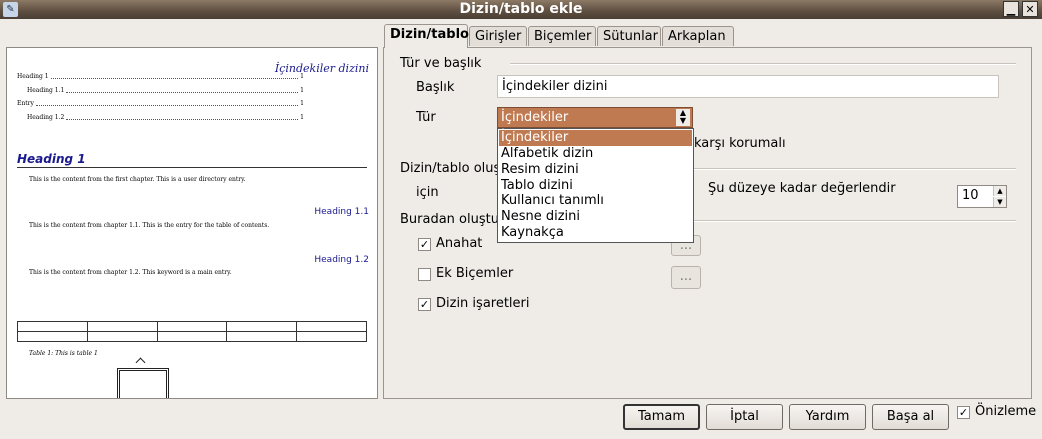  I want to click on tab-background: Arkaplan, so click(698, 36).